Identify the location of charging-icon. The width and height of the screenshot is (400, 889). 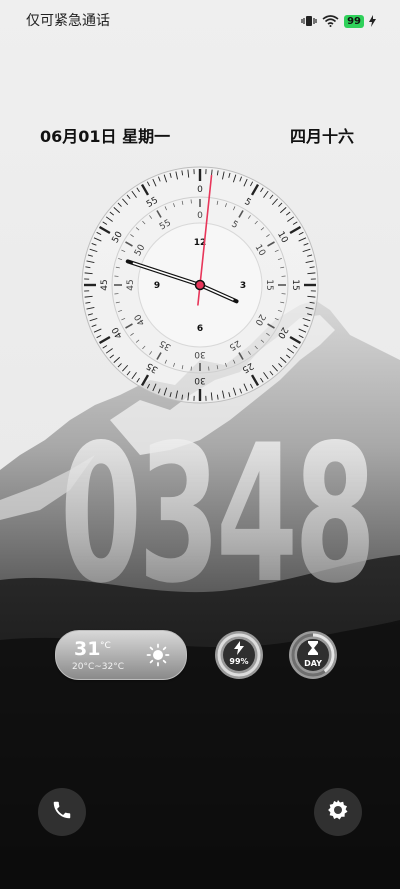
(372, 21).